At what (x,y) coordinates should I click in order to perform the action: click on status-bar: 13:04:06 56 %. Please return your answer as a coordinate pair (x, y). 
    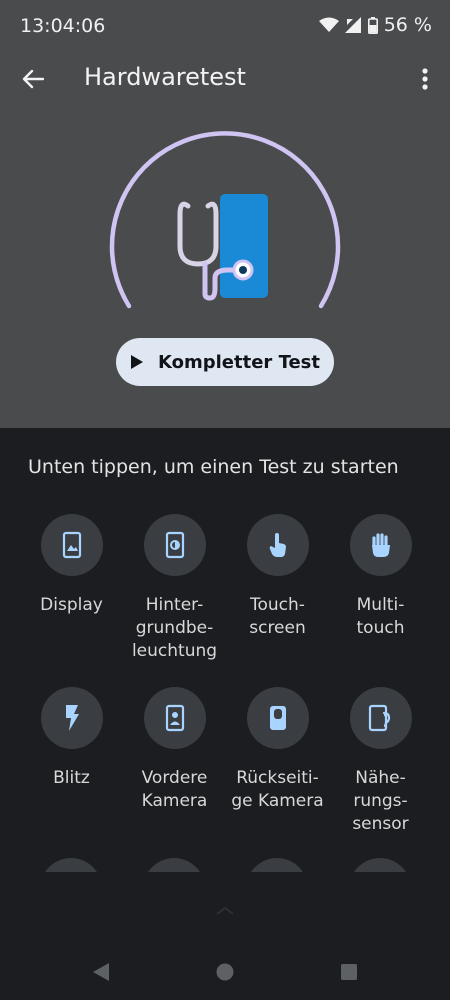
    Looking at the image, I should click on (225, 27).